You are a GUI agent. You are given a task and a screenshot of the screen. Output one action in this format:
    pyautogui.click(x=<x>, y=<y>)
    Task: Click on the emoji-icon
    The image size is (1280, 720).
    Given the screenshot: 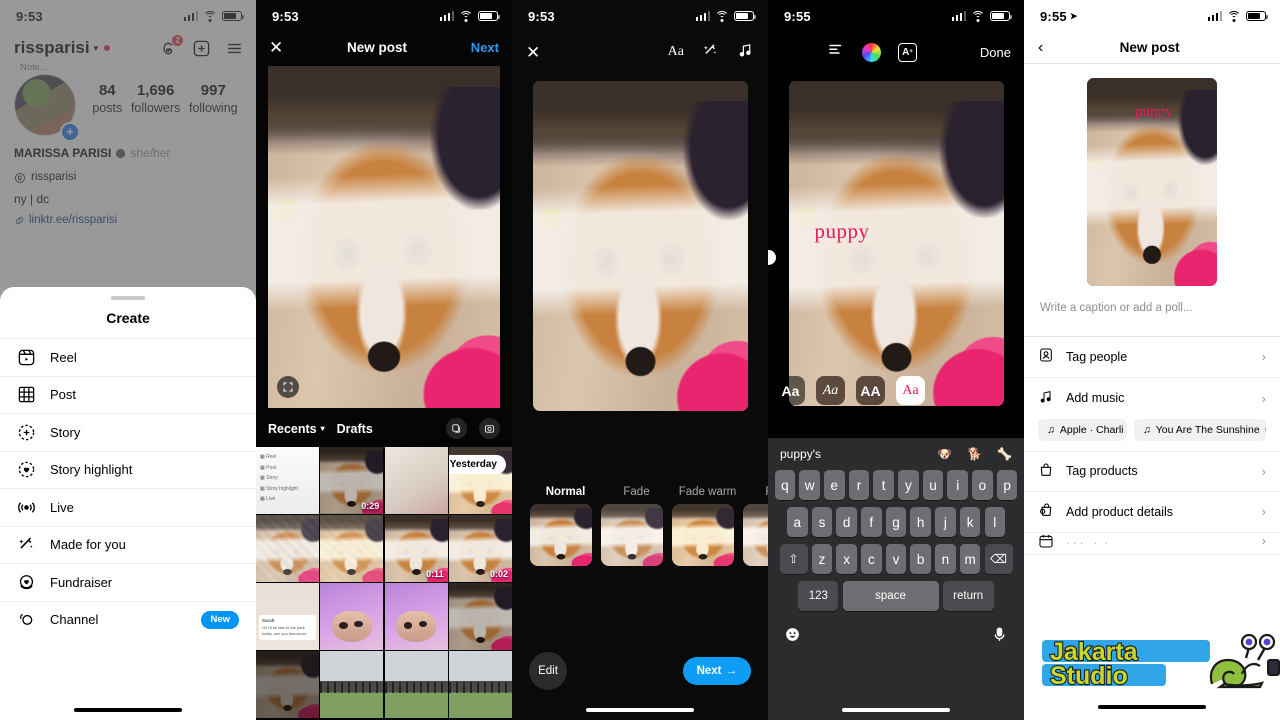 What is the action you would take?
    pyautogui.click(x=792, y=637)
    